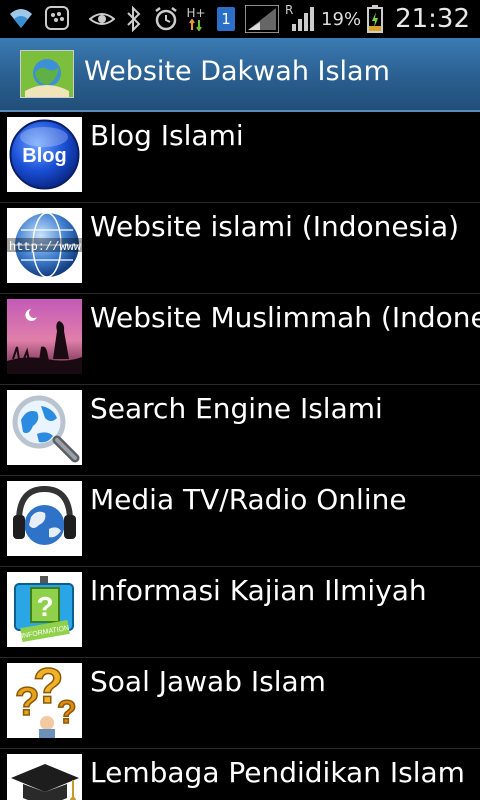 The width and height of the screenshot is (480, 800). I want to click on battery-percent: 19%, so click(341, 19).